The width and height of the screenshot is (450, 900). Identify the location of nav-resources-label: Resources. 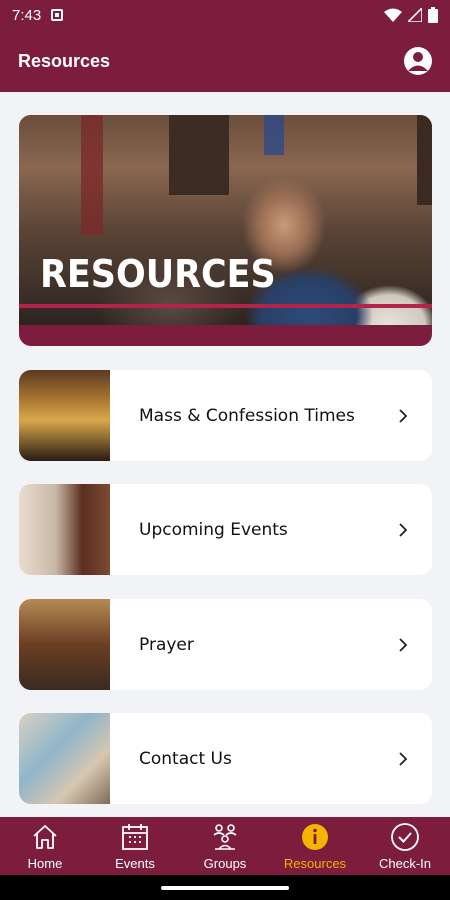
(315, 863).